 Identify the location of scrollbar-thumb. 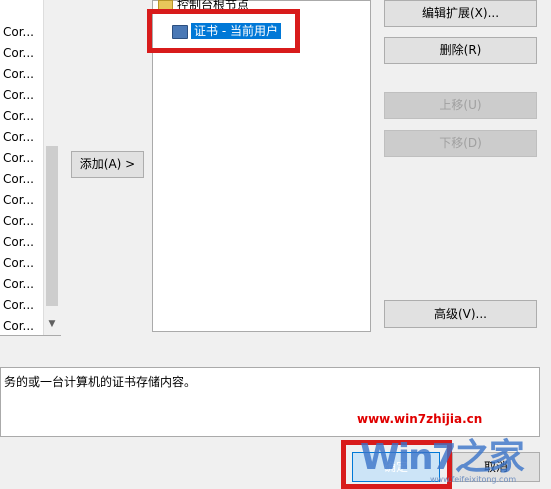
(52, 226).